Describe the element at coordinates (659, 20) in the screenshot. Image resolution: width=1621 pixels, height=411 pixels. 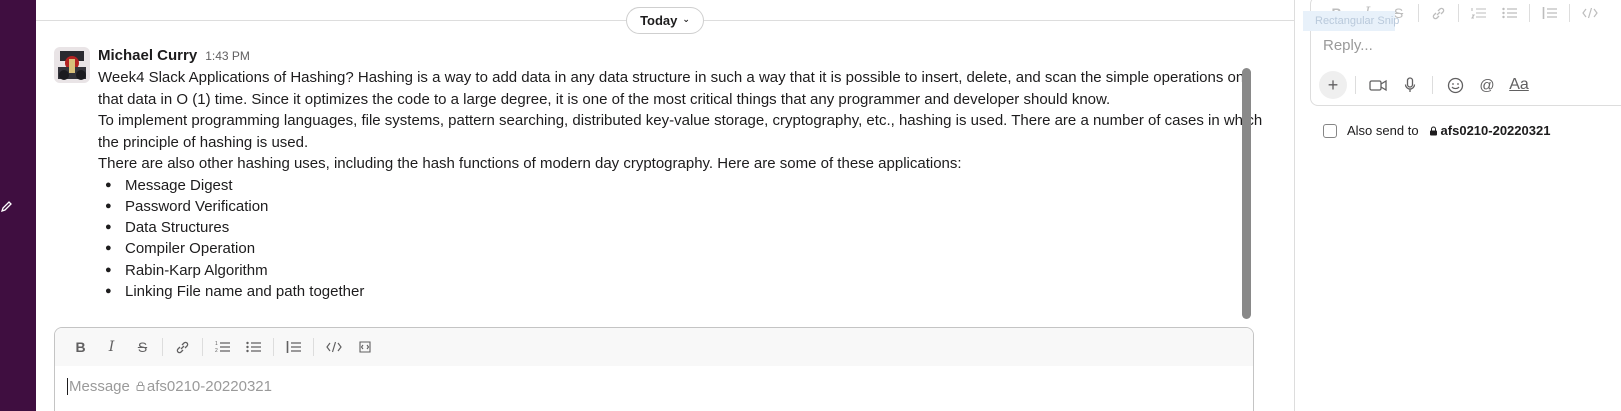
I see `date-divider-label: Today` at that location.